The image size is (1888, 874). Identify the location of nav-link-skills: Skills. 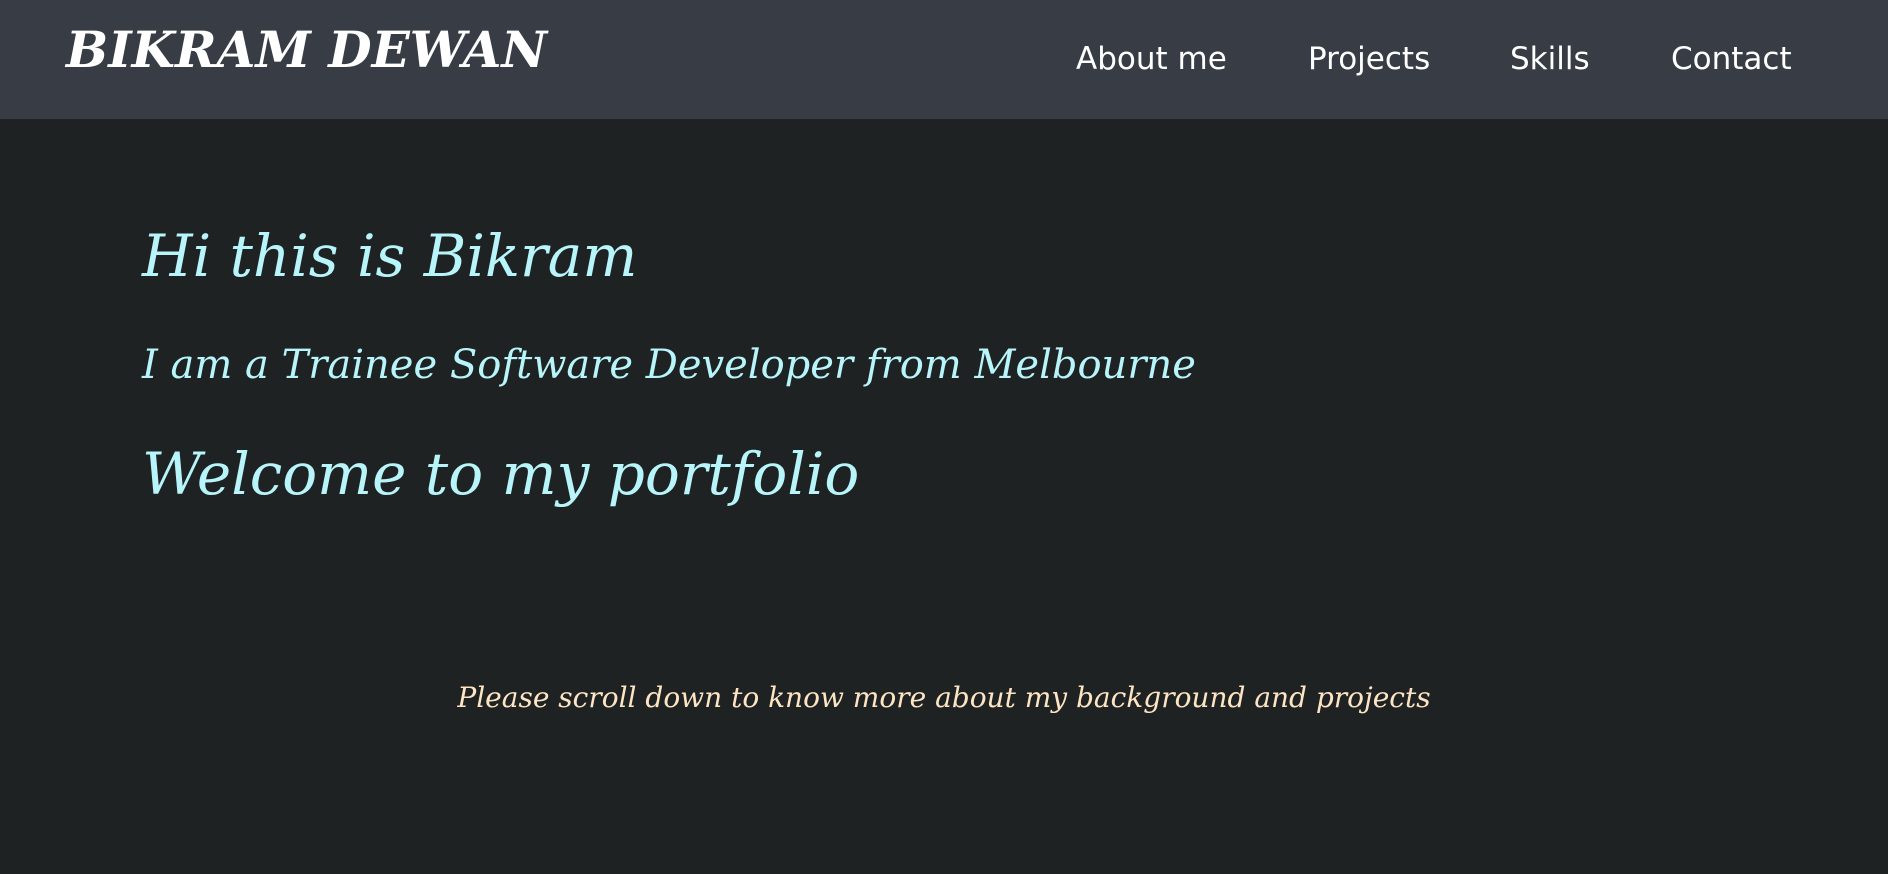
(1550, 59).